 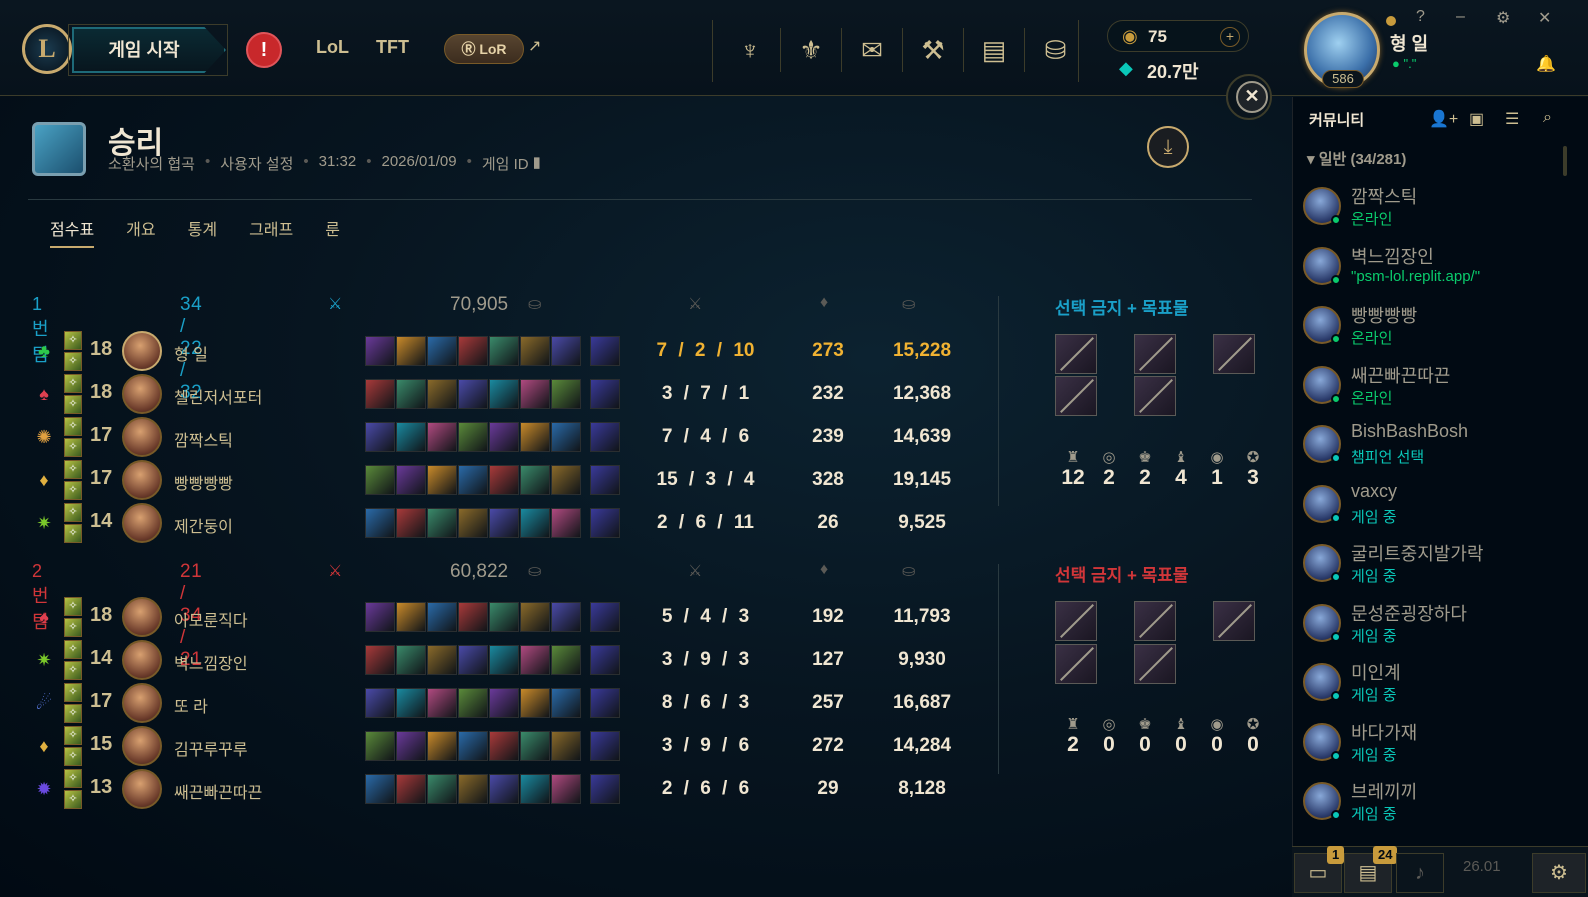 What do you see at coordinates (1319, 869) in the screenshot?
I see `chat-icon: ▭ 1` at bounding box center [1319, 869].